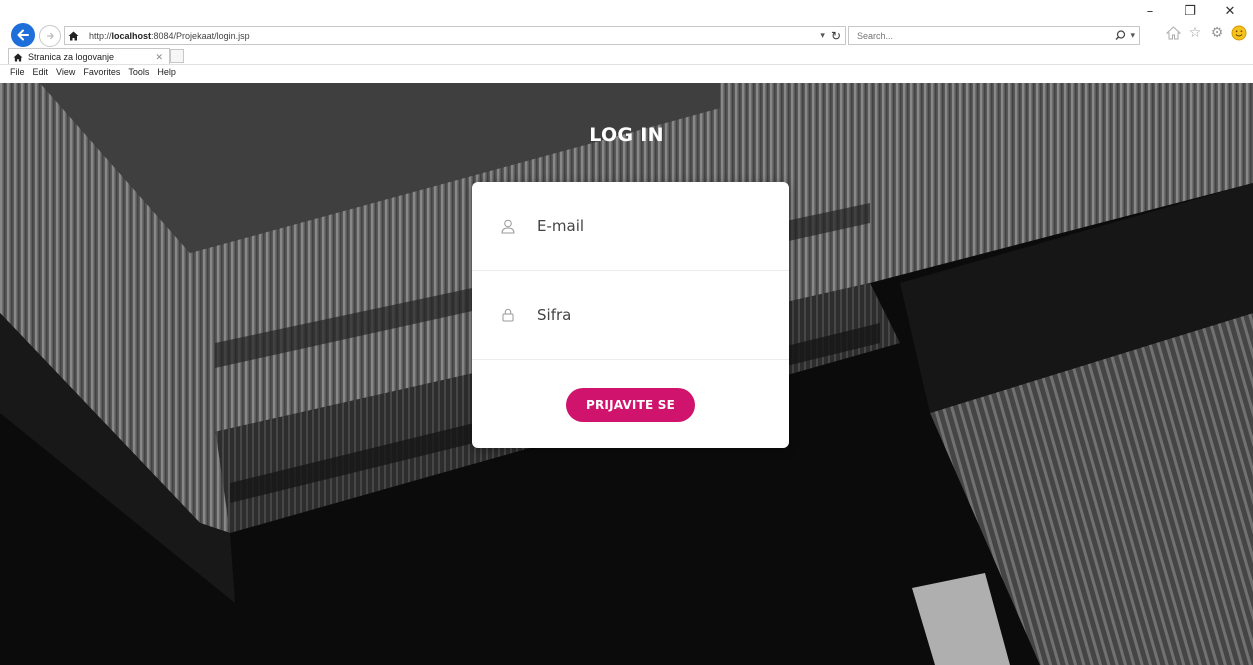 This screenshot has height=665, width=1253. What do you see at coordinates (1206, 33) in the screenshot?
I see `browser-toolbar-icons: ☆ ⚙` at bounding box center [1206, 33].